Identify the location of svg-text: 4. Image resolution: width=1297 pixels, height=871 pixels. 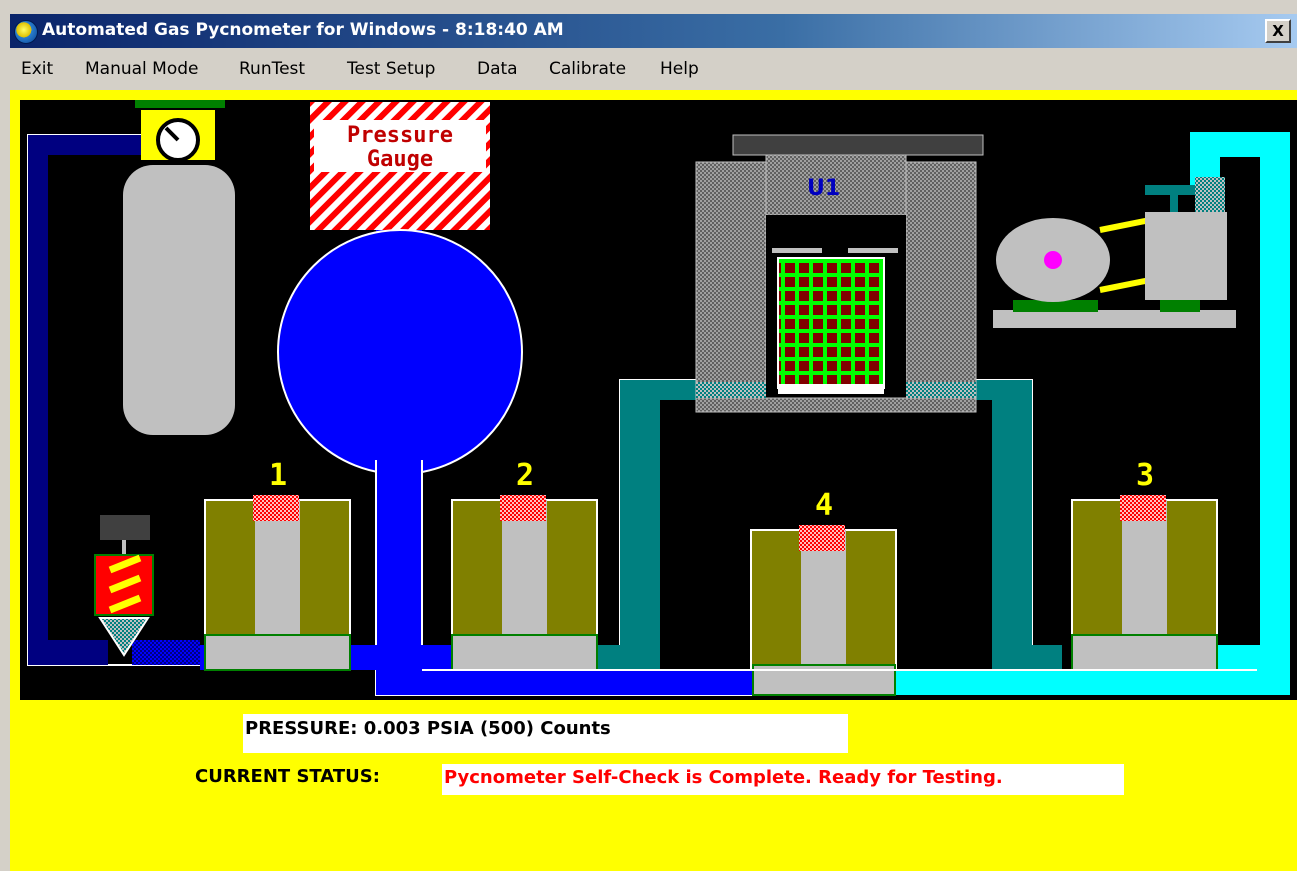
(824, 505).